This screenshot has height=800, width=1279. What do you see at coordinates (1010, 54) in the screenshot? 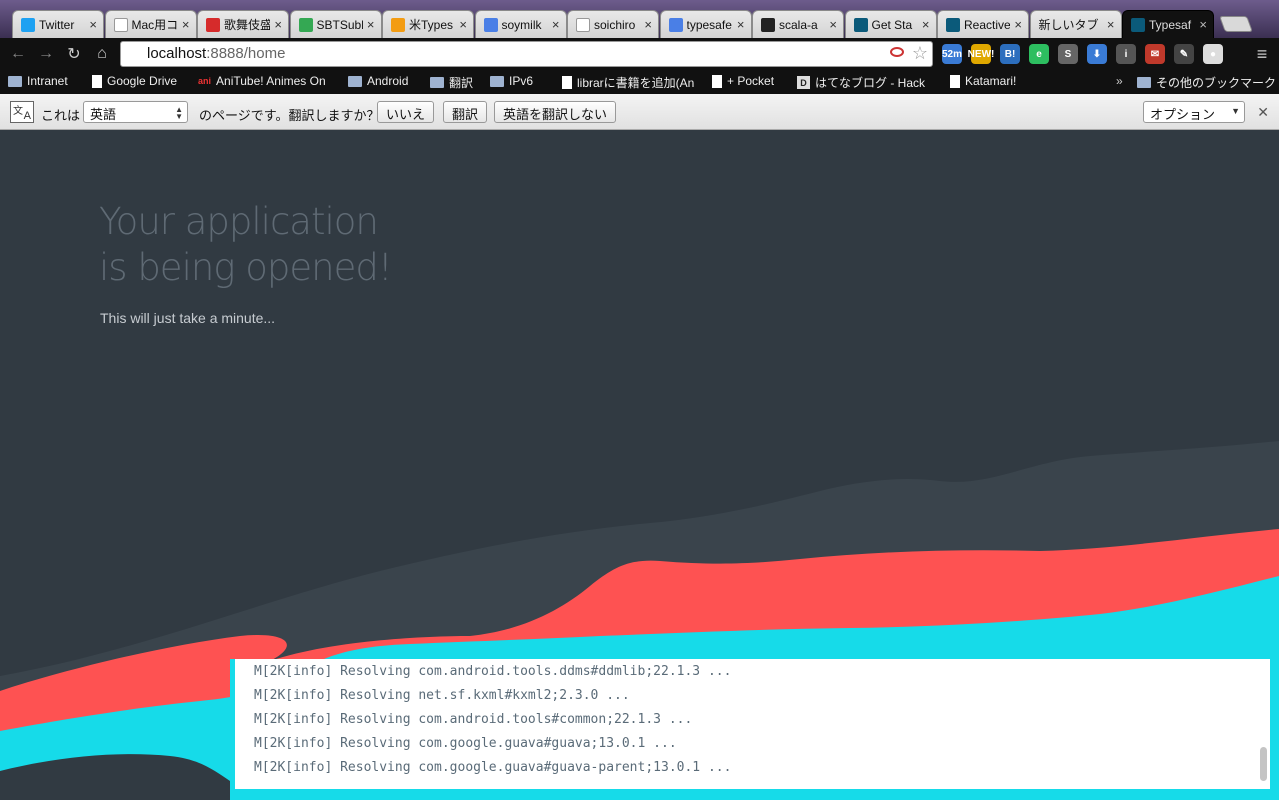
I see `hatena-bookmark-icon: B!` at bounding box center [1010, 54].